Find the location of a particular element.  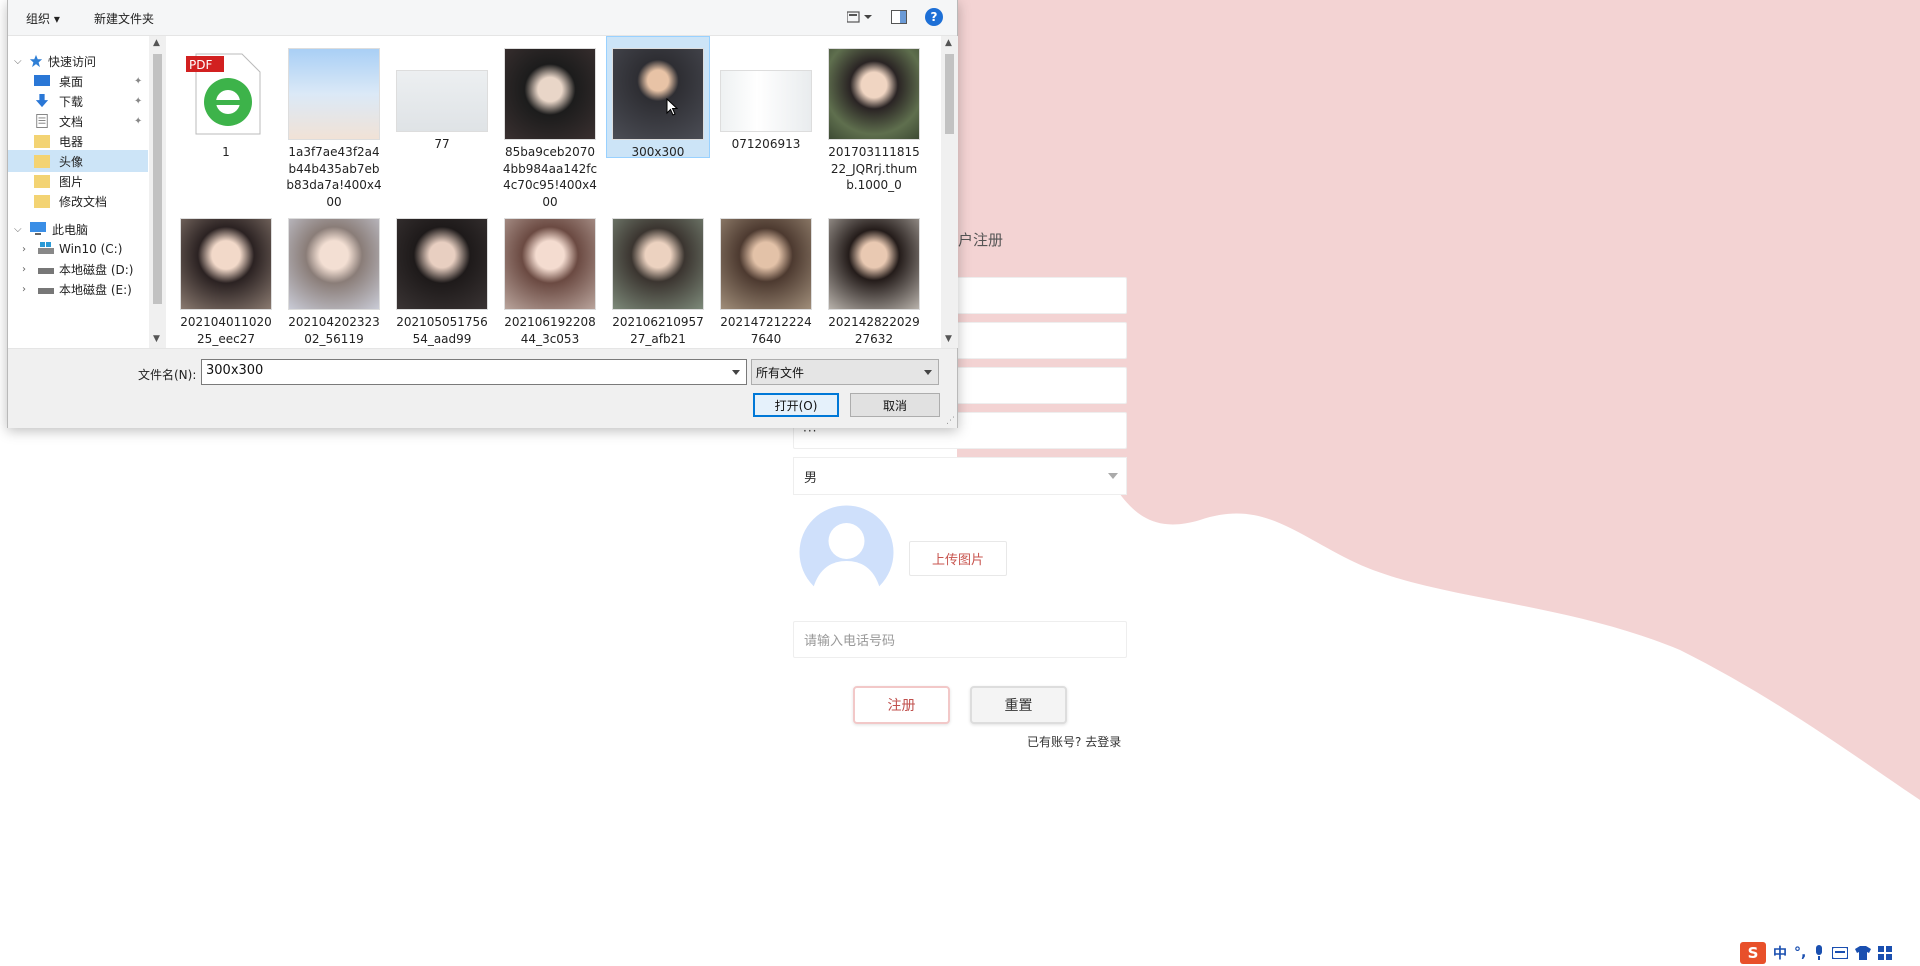

nav-item-quick-access: ⌵ 快速访问 is located at coordinates (78, 61).